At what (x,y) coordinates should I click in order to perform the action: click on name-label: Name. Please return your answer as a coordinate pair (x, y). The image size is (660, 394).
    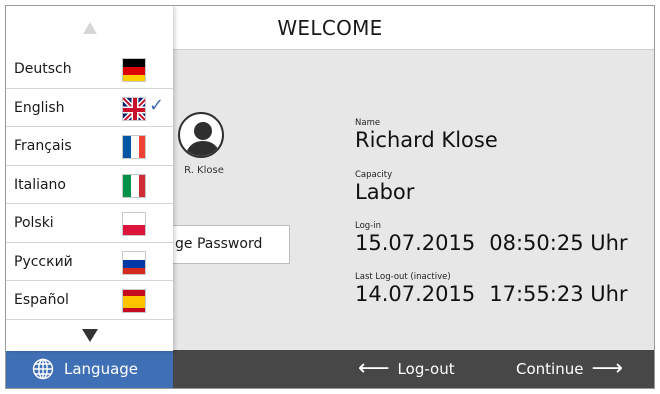
    Looking at the image, I should click on (368, 123).